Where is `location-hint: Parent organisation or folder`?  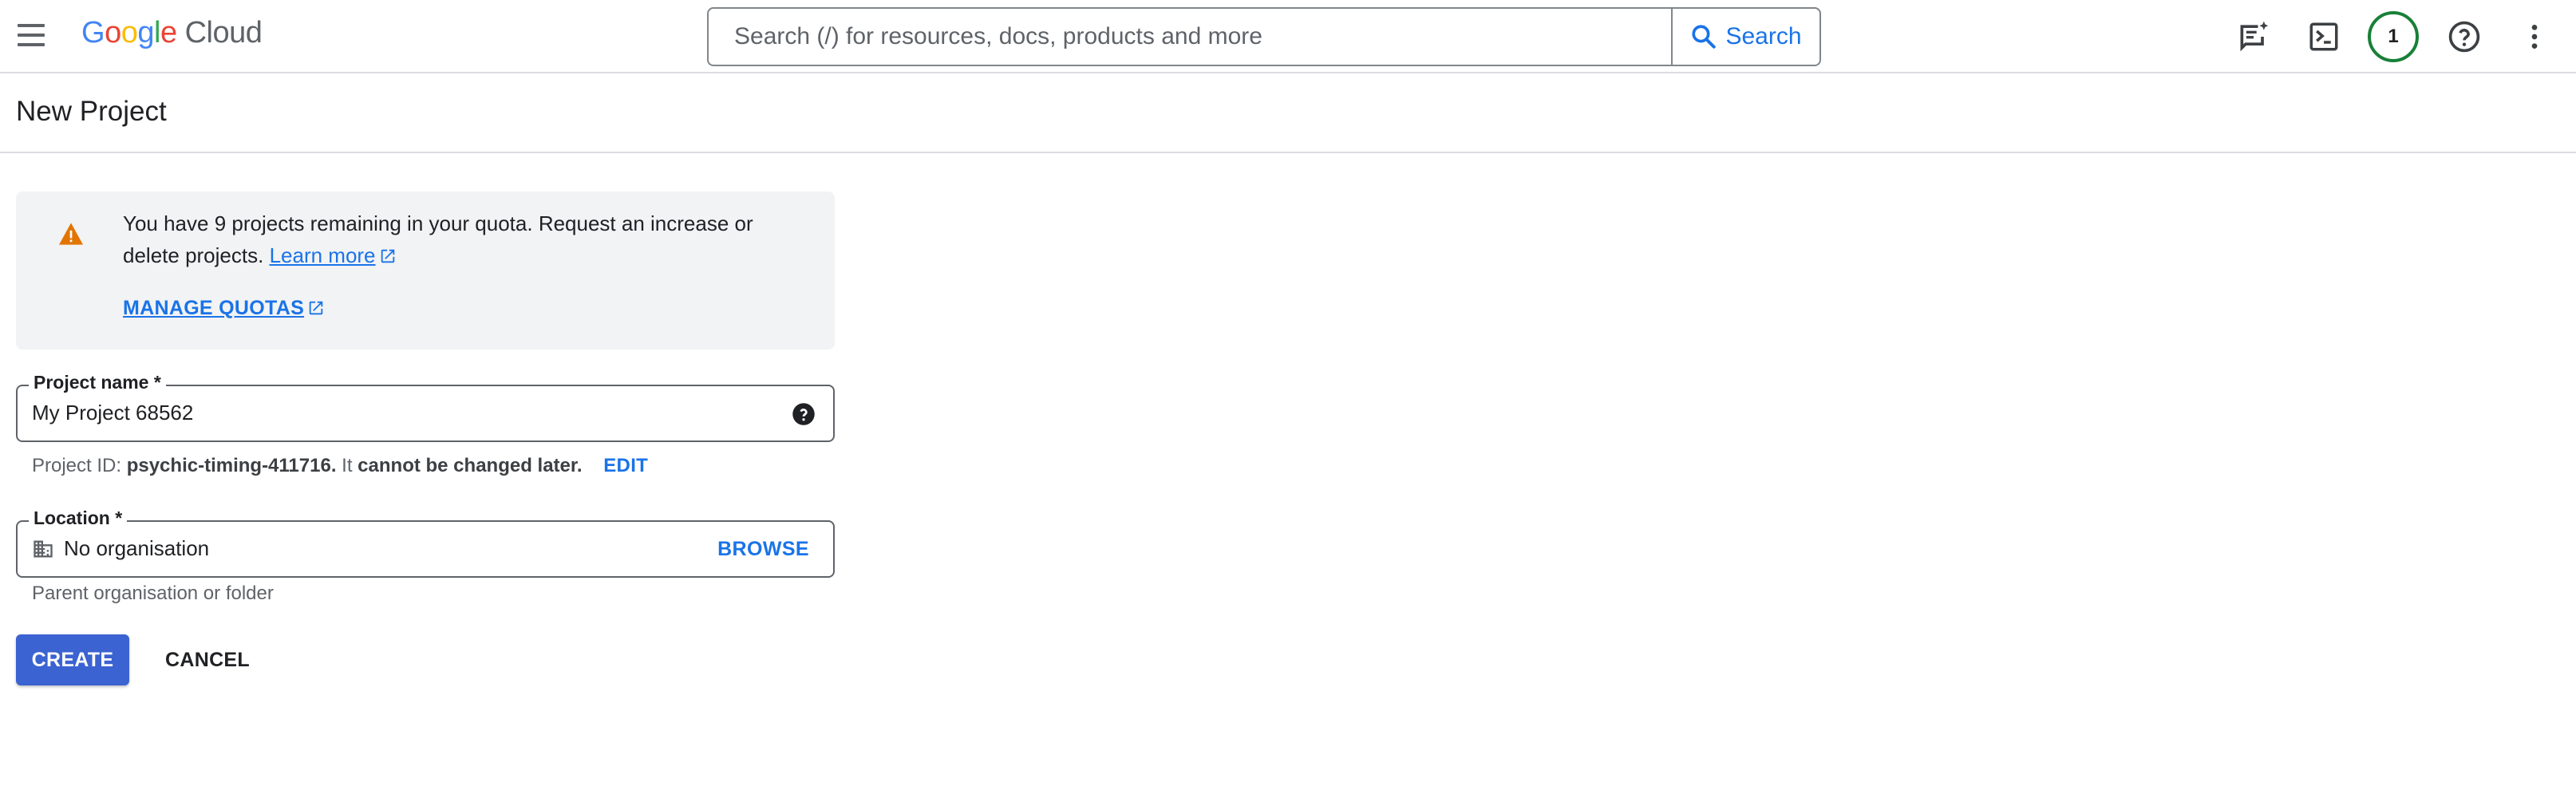
location-hint: Parent organisation or folder is located at coordinates (153, 593).